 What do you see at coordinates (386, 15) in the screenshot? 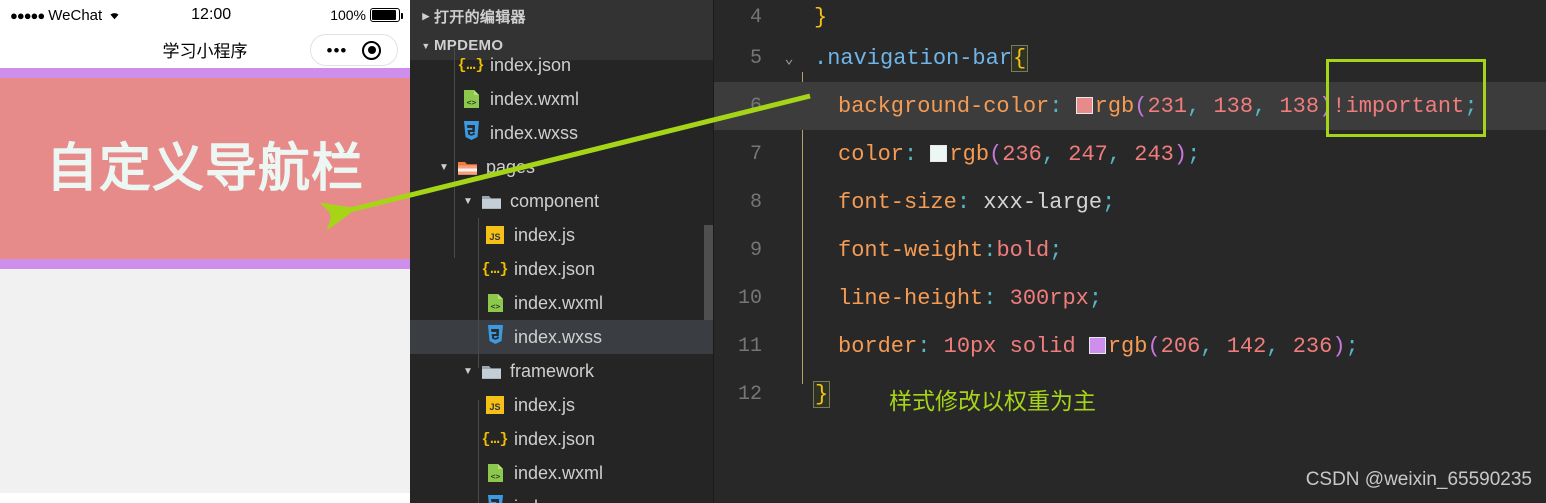
I see `battery-icon` at bounding box center [386, 15].